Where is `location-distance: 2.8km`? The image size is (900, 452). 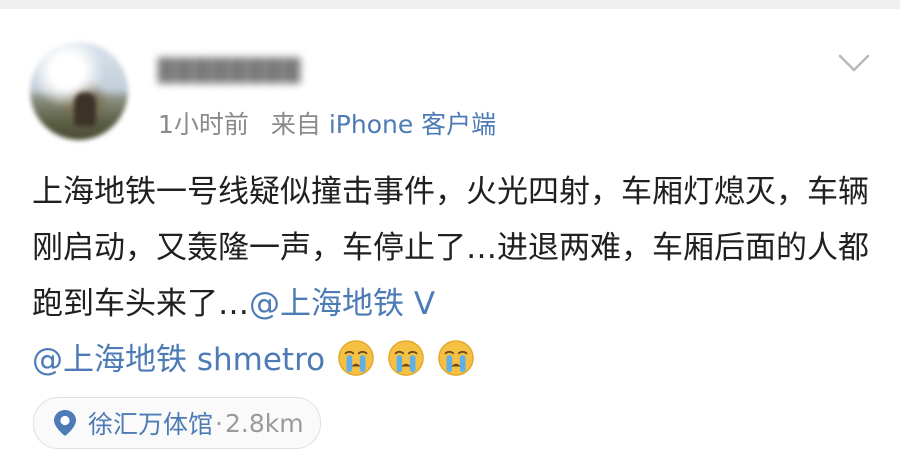
location-distance: 2.8km is located at coordinates (264, 423).